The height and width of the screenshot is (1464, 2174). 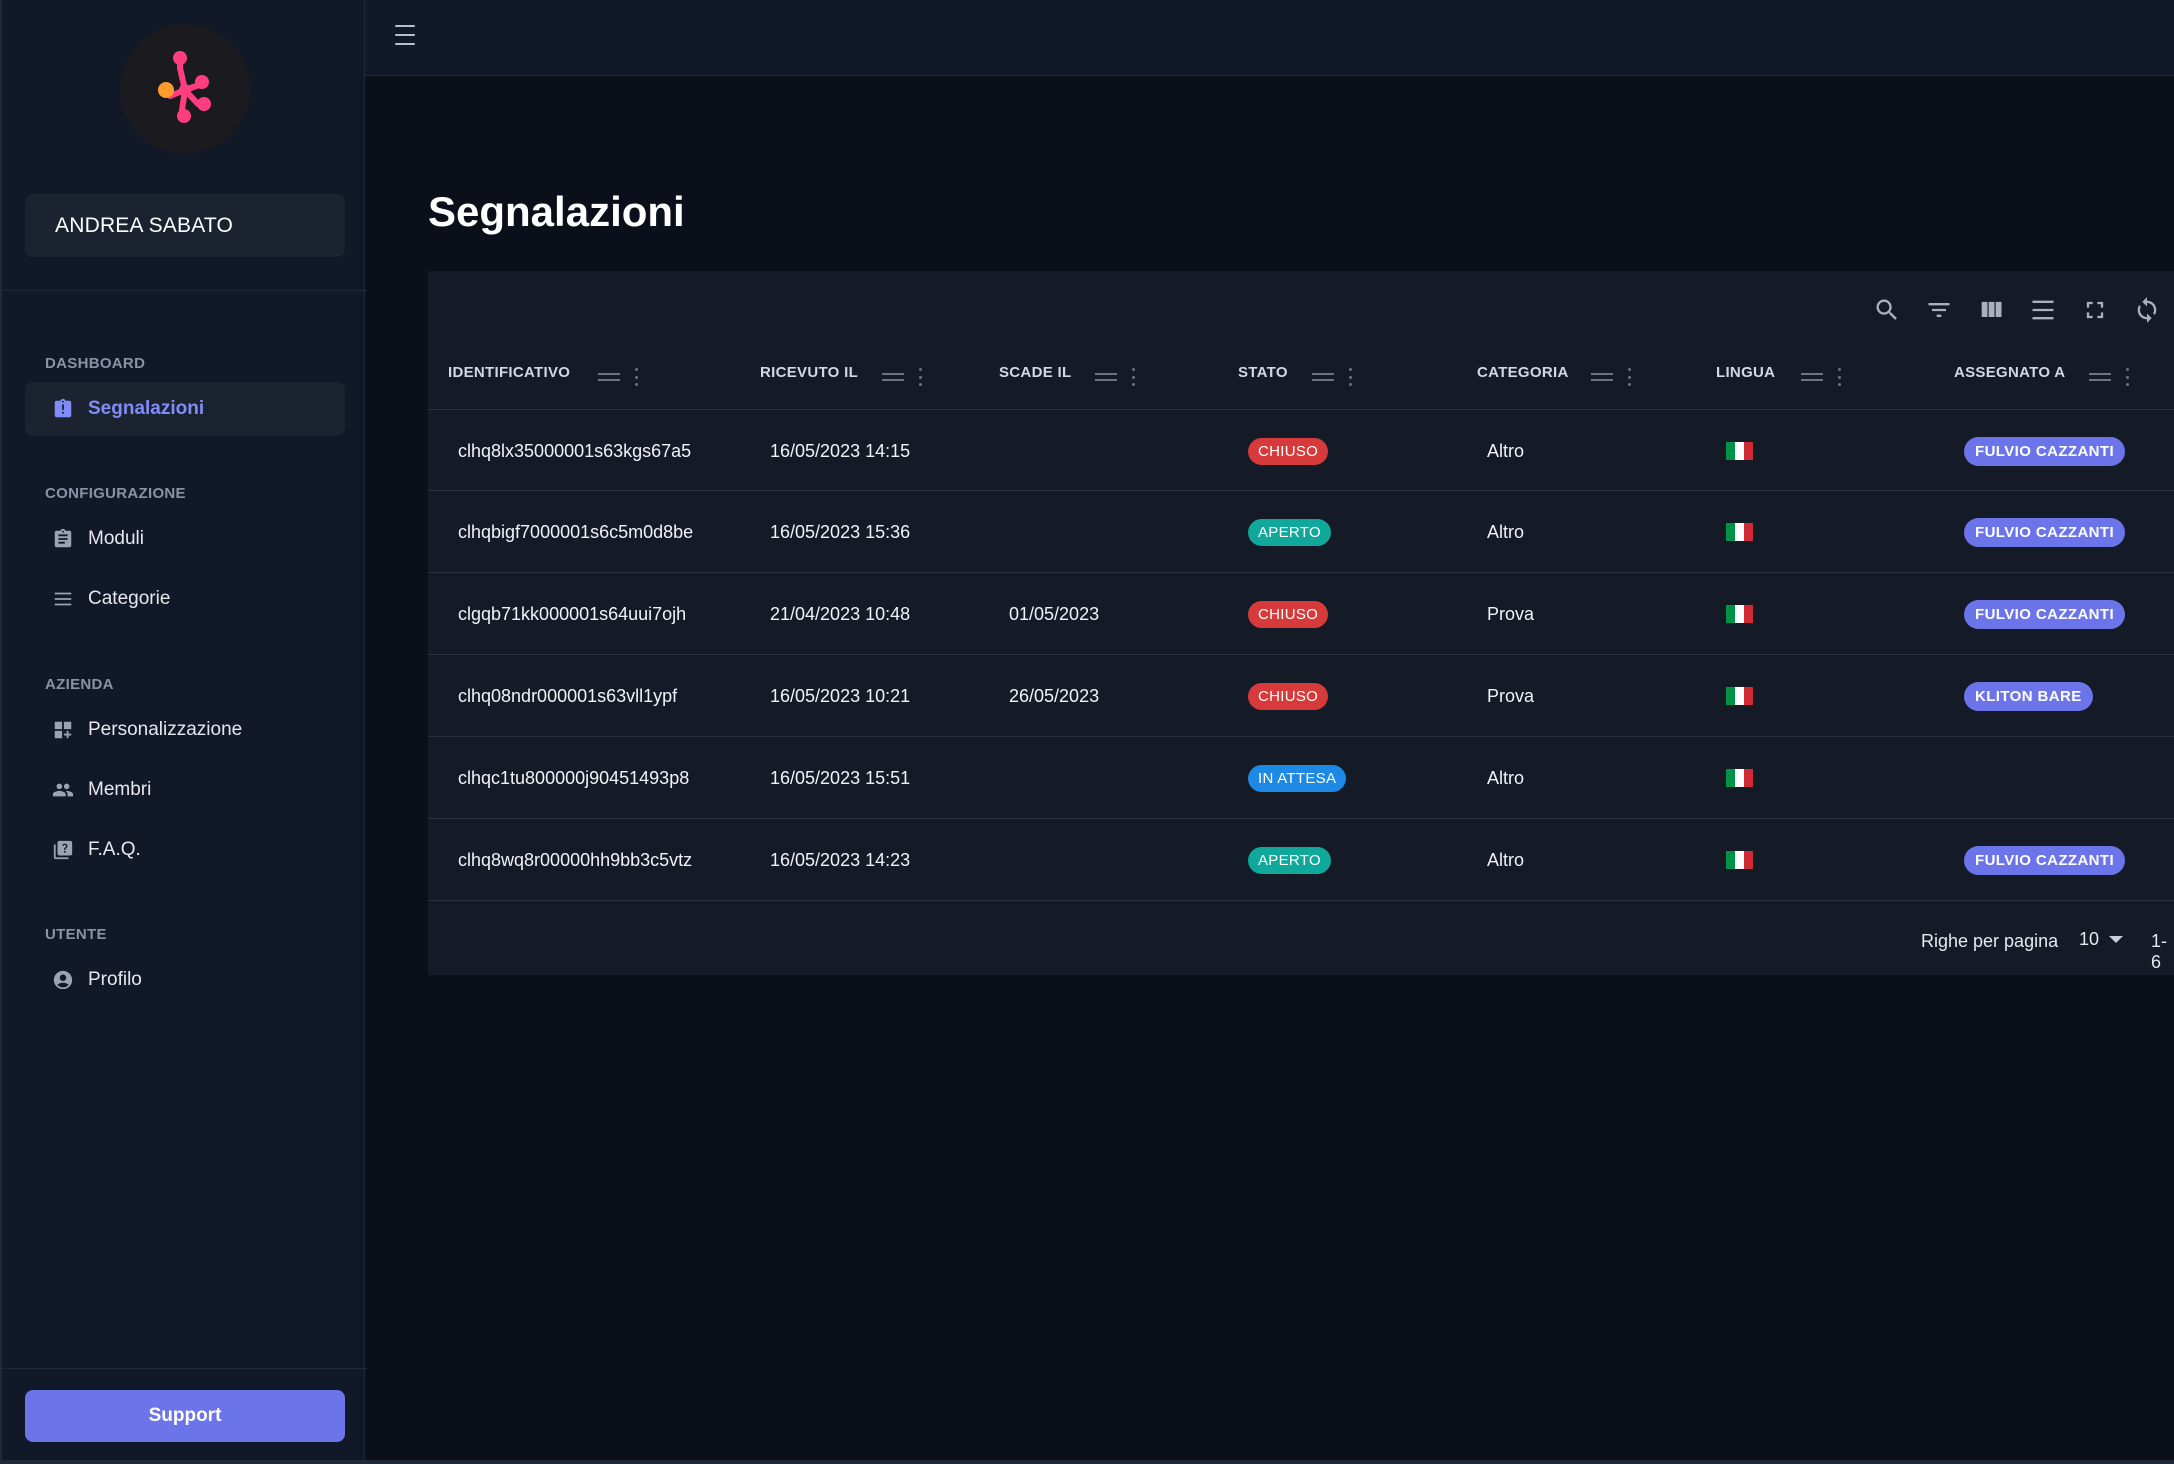 What do you see at coordinates (575, 859) in the screenshot?
I see `cell-id: clhq8wq8r00000hh9bb3c5vtz` at bounding box center [575, 859].